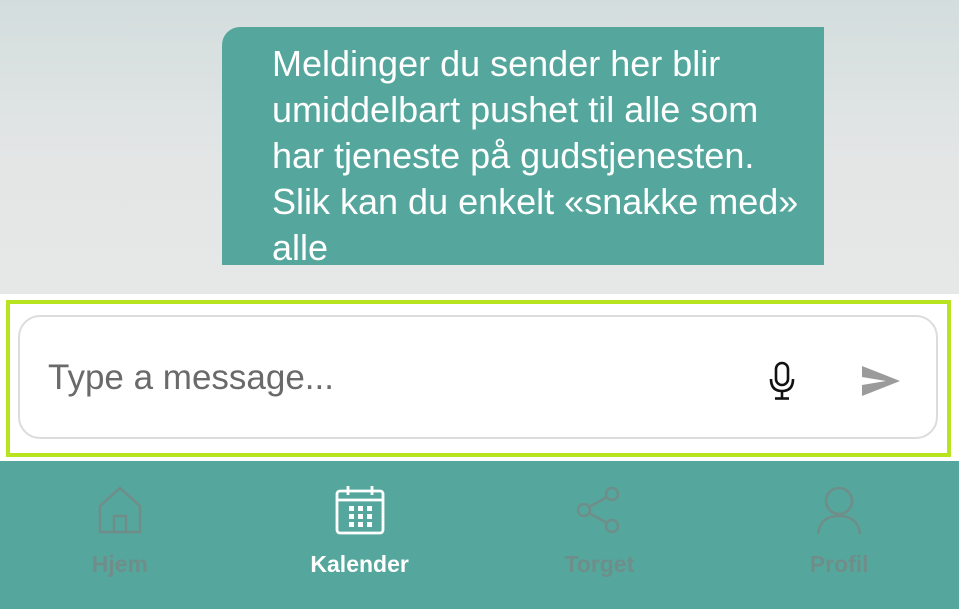 The height and width of the screenshot is (609, 959). I want to click on tab-hjem: Hjem, so click(120, 535).